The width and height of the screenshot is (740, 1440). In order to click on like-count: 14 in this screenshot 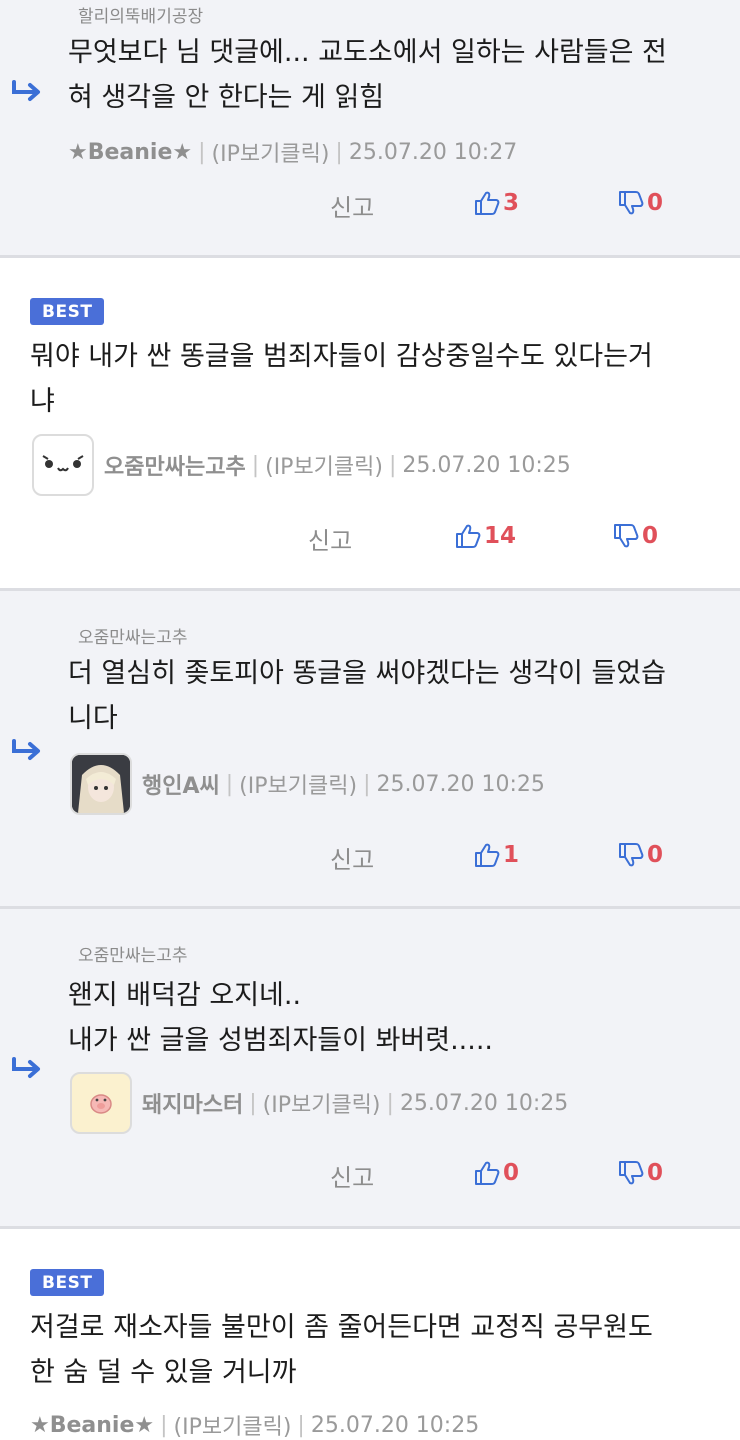, I will do `click(500, 536)`.